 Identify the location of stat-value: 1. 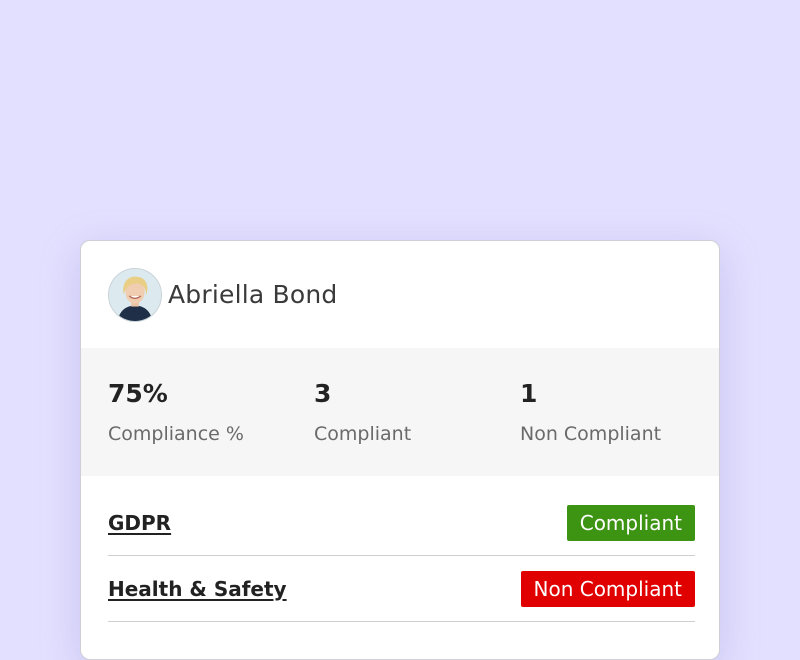
(529, 393).